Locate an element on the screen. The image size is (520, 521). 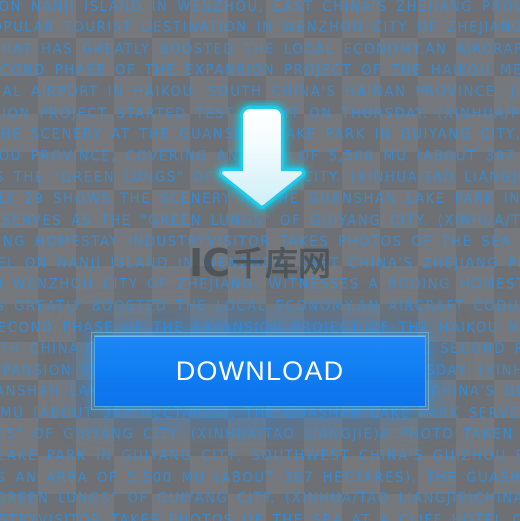
download-arrow-icon is located at coordinates (262, 158).